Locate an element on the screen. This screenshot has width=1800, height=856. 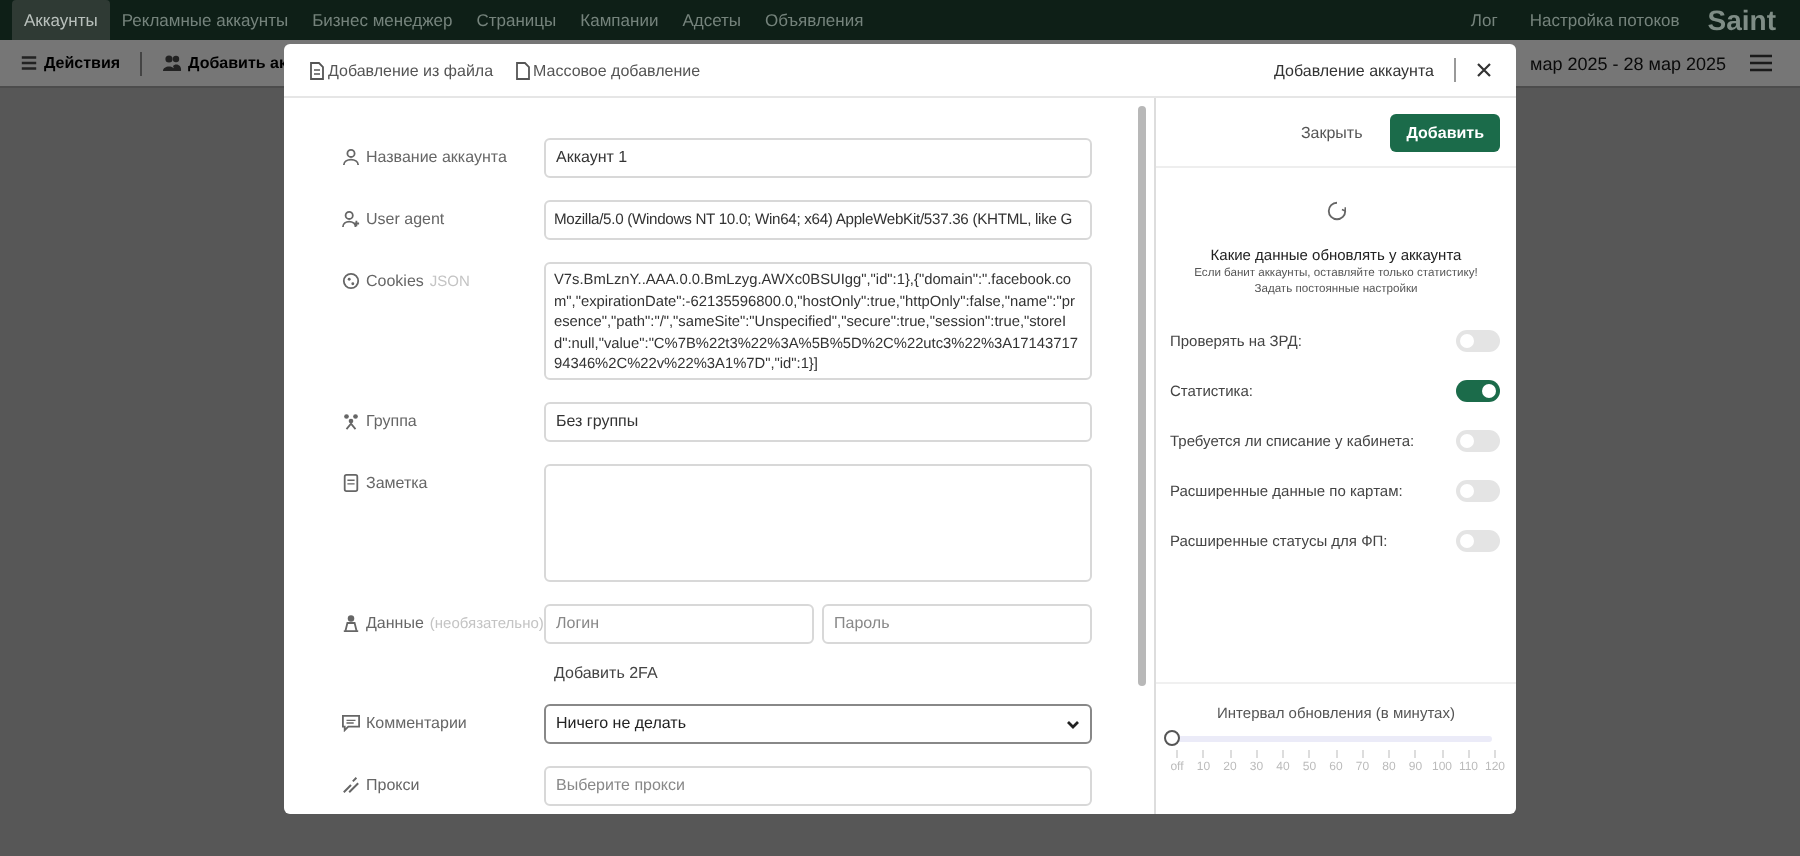
field-label: Данные is located at coordinates (395, 623).